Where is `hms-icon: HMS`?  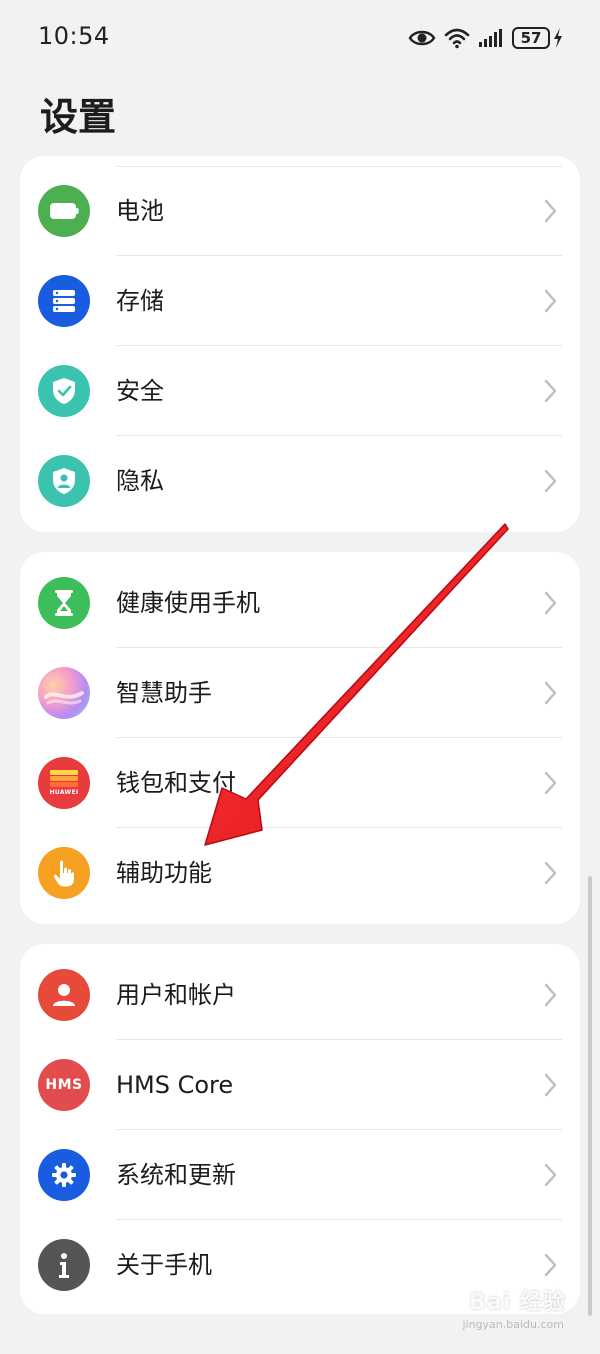 hms-icon: HMS is located at coordinates (64, 1085).